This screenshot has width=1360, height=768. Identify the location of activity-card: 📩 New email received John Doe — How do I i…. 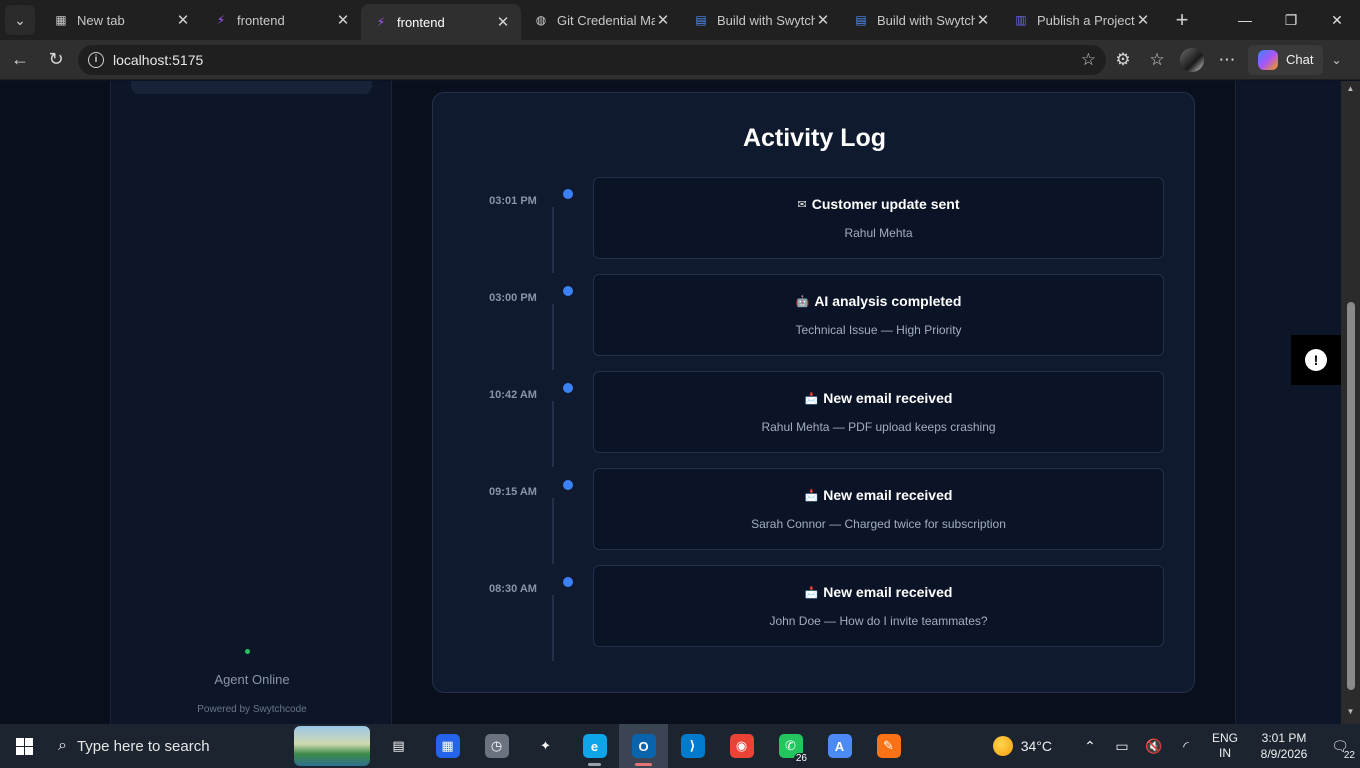
(878, 606).